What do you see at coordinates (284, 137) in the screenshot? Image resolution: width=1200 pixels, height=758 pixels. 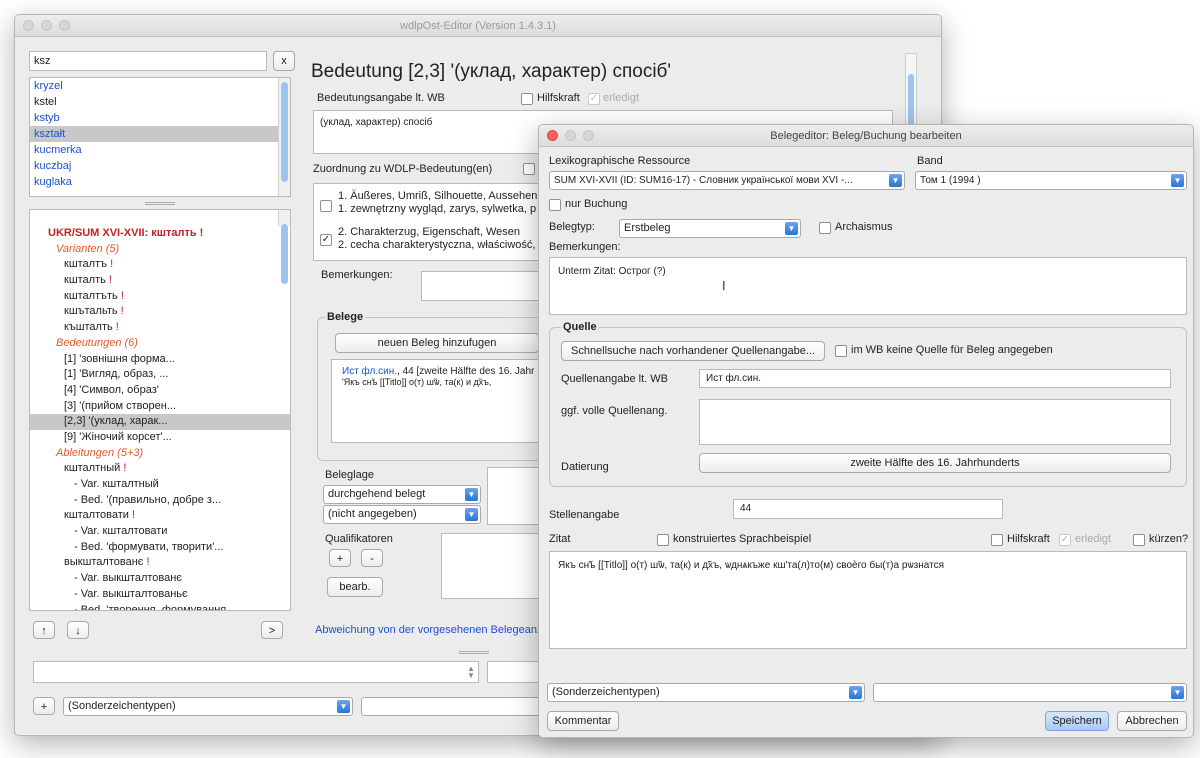 I see `word-list-scrollbar` at bounding box center [284, 137].